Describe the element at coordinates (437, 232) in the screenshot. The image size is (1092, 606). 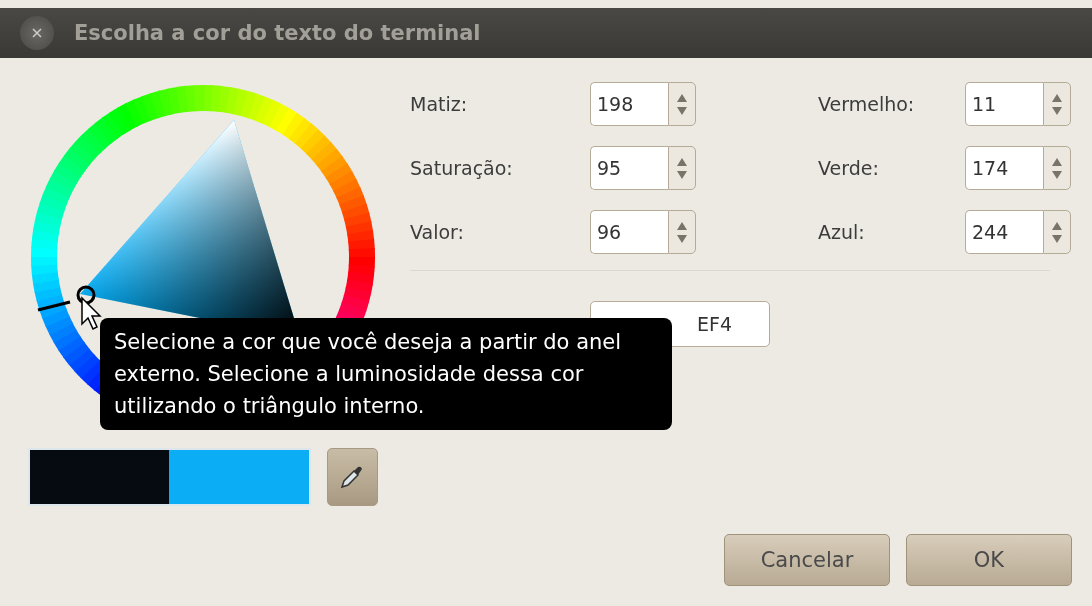
I see `field-label: Valor:` at that location.